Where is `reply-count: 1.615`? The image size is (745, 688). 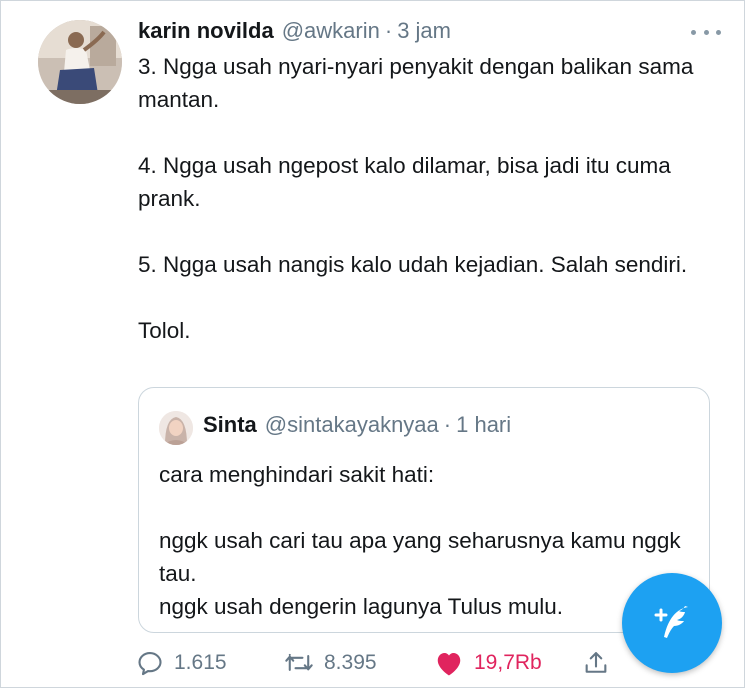 reply-count: 1.615 is located at coordinates (200, 662).